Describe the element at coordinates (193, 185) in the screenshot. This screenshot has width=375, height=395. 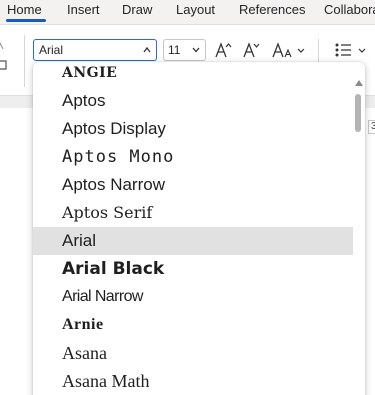
I see `font-option-aptos-narrow: Aptos Narrow` at that location.